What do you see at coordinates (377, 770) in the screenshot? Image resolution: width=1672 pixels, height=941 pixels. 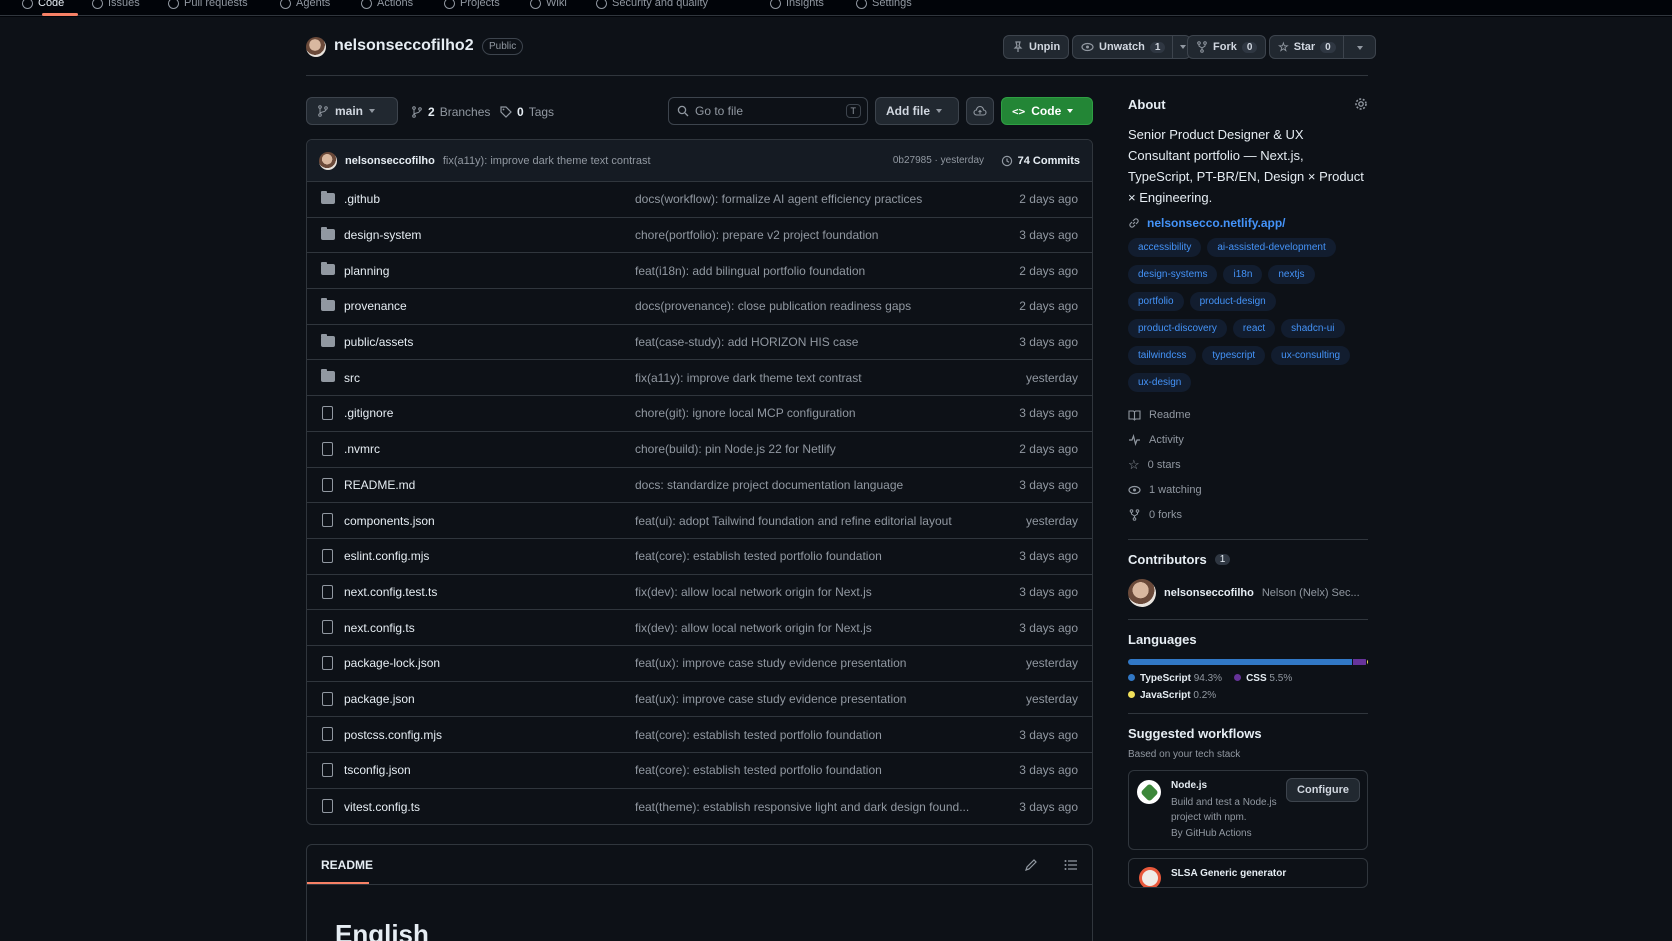 I see `file-name: tsconfig.json` at bounding box center [377, 770].